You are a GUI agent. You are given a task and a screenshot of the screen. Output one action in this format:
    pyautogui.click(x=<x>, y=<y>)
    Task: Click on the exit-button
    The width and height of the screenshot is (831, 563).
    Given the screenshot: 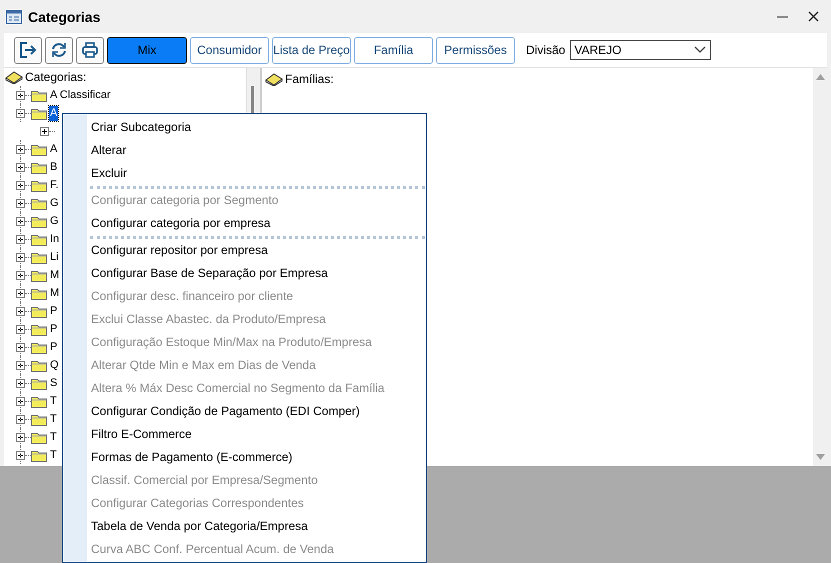 What is the action you would take?
    pyautogui.click(x=28, y=50)
    